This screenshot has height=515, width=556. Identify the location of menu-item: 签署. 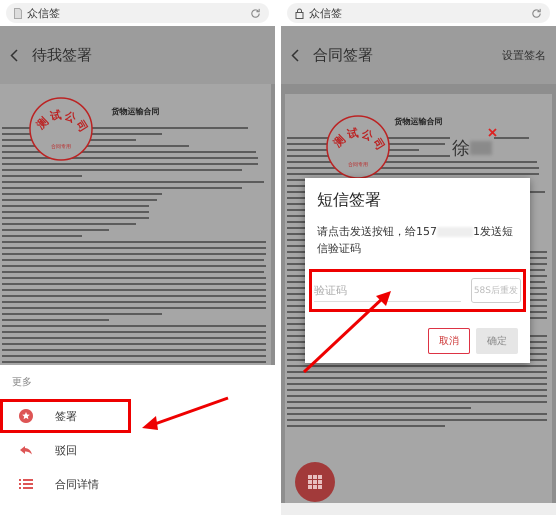
(65, 416).